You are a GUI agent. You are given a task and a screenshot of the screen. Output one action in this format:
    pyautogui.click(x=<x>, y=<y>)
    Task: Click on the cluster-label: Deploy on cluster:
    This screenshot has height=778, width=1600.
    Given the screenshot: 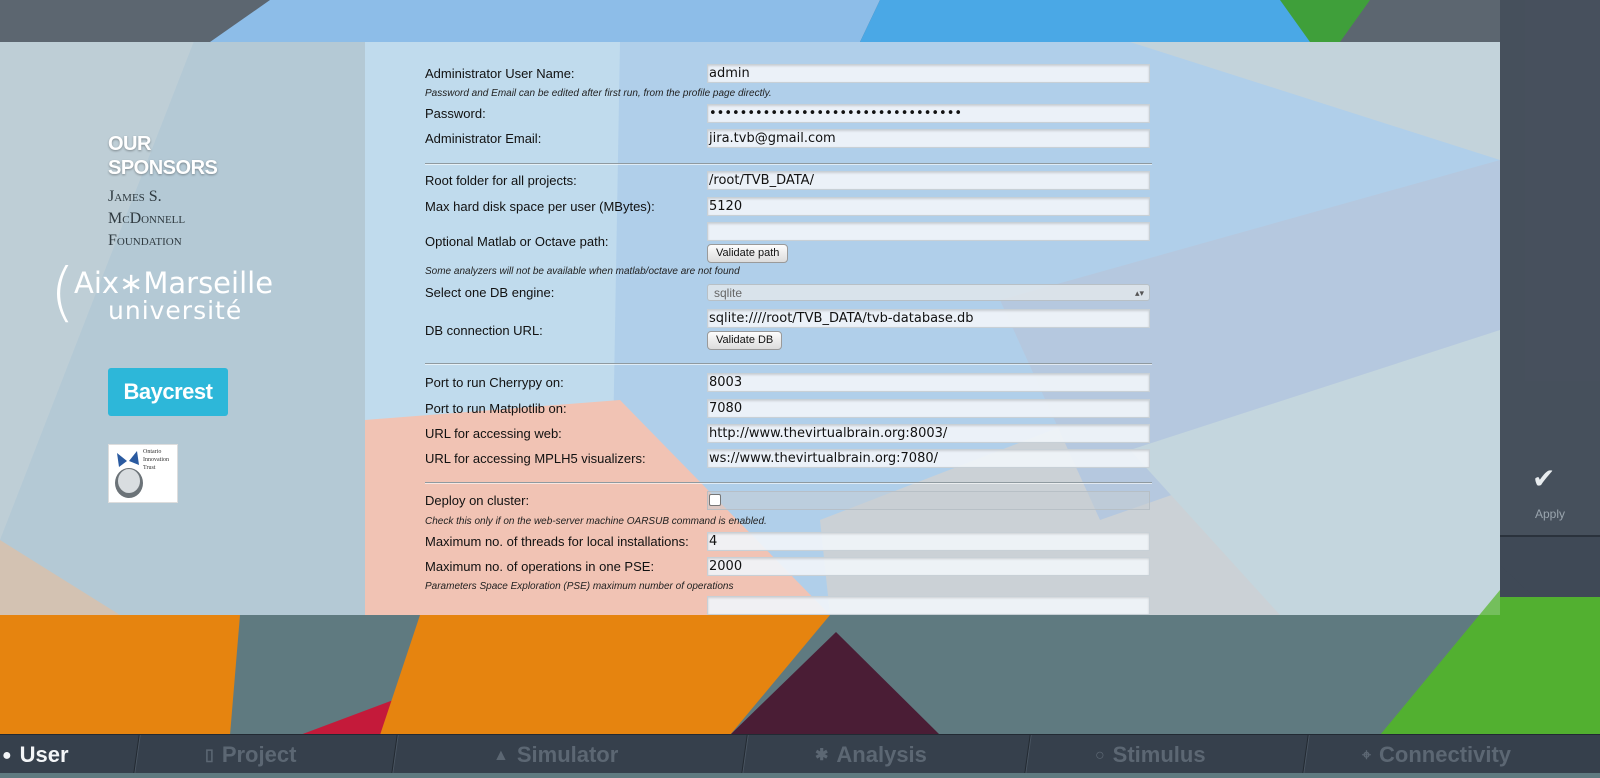 What is the action you would take?
    pyautogui.click(x=477, y=500)
    